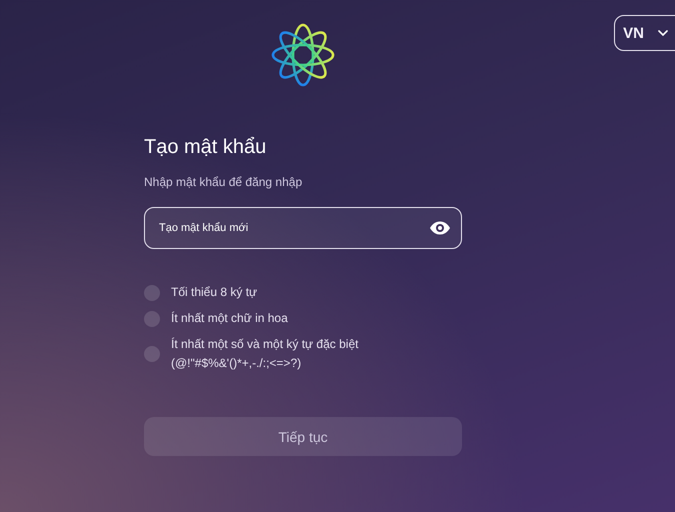  What do you see at coordinates (303, 55) in the screenshot?
I see `logo-icon` at bounding box center [303, 55].